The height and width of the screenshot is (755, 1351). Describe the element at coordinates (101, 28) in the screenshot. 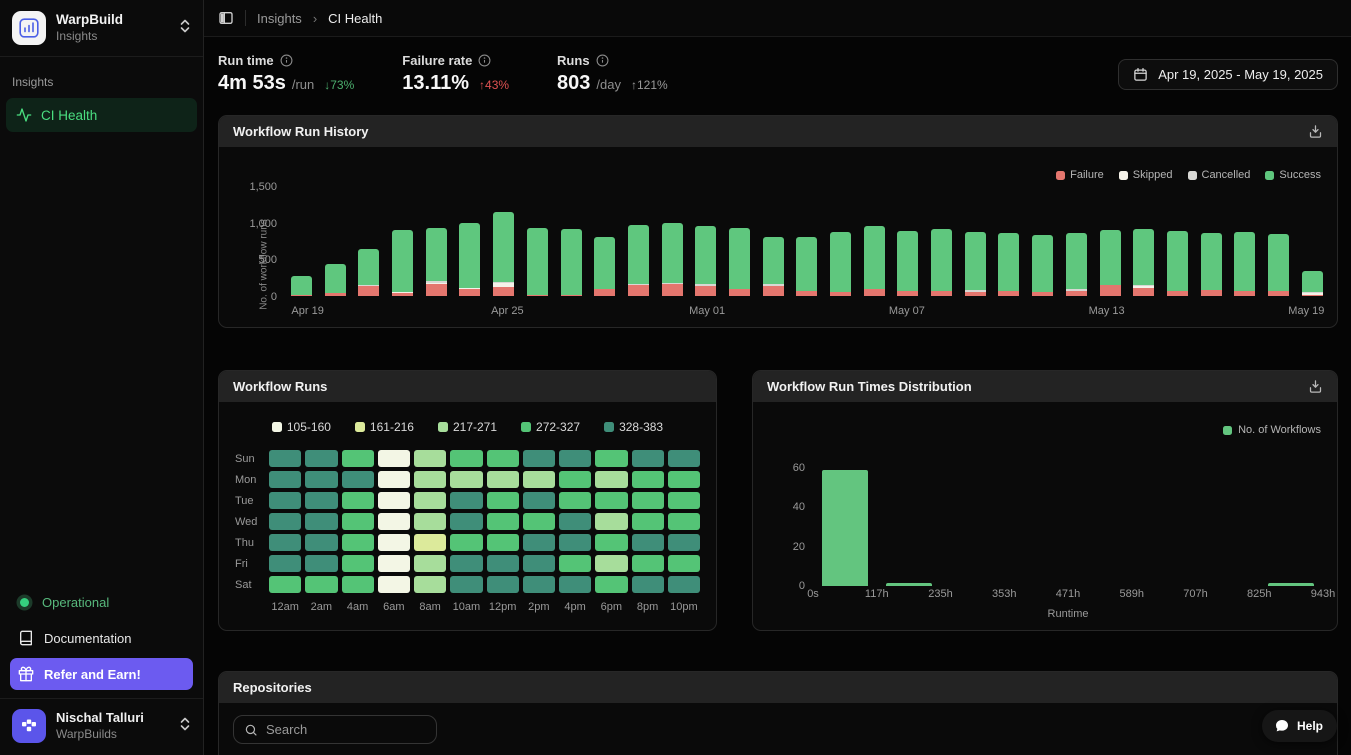

I see `workspace-switcher: WarpBuild Insights` at that location.